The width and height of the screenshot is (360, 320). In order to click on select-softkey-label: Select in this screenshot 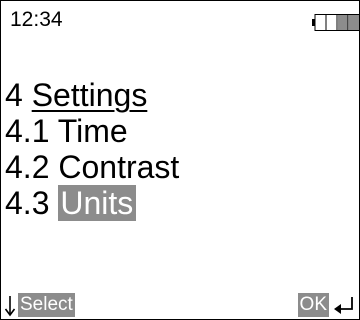, I will do `click(46, 305)`.